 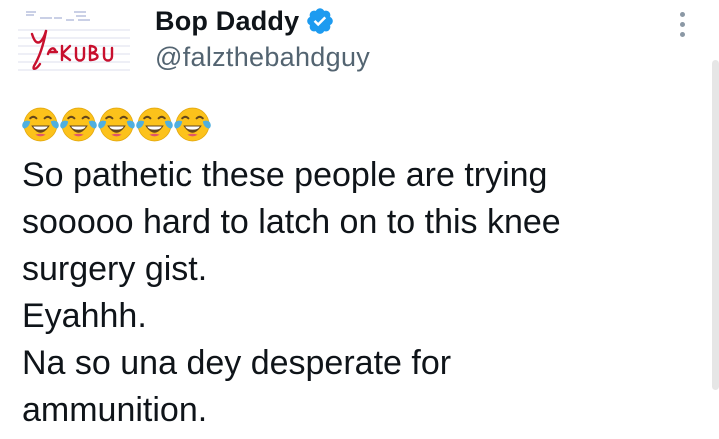 I want to click on tweet-text-line: surgery gist., so click(x=115, y=269).